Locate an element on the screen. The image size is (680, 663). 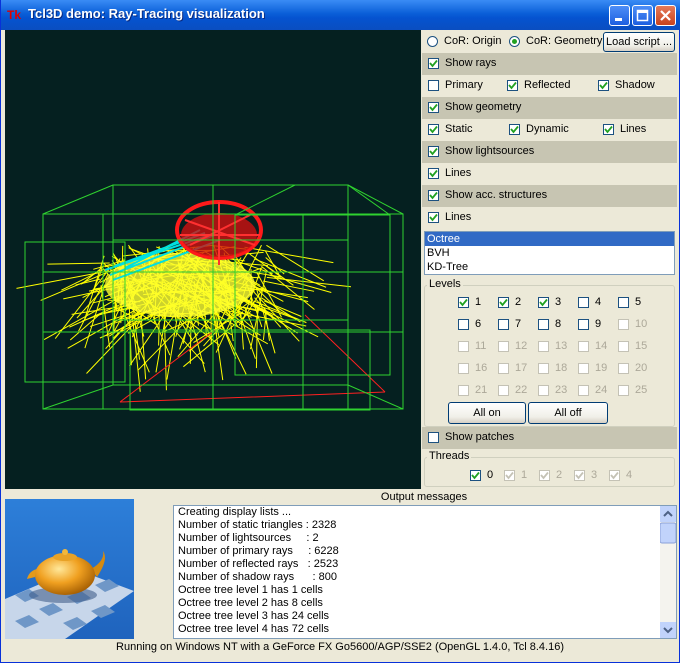
minimize-icon is located at coordinates (618, 19).